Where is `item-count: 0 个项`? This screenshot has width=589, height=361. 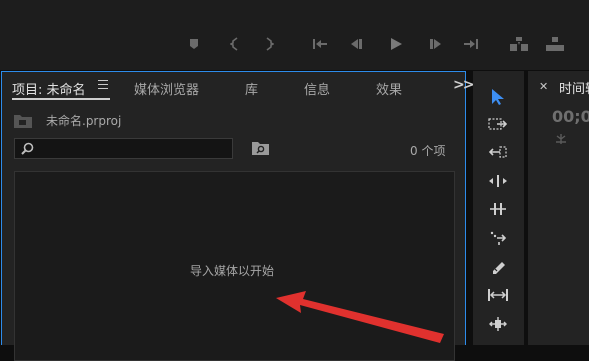 item-count: 0 个项 is located at coordinates (428, 151).